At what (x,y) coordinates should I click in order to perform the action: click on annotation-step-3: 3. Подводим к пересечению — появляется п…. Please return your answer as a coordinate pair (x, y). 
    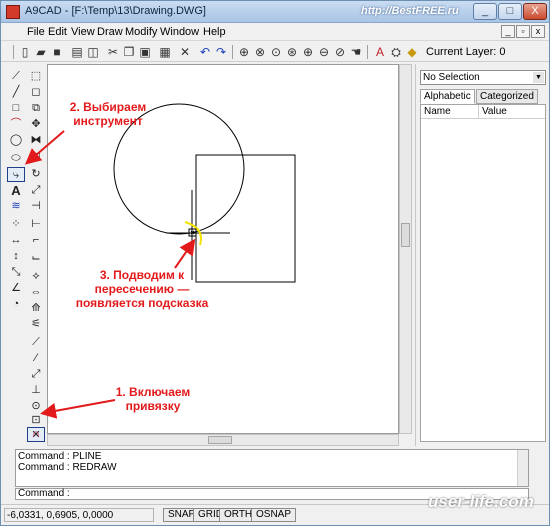
    Looking at the image, I should click on (142, 289).